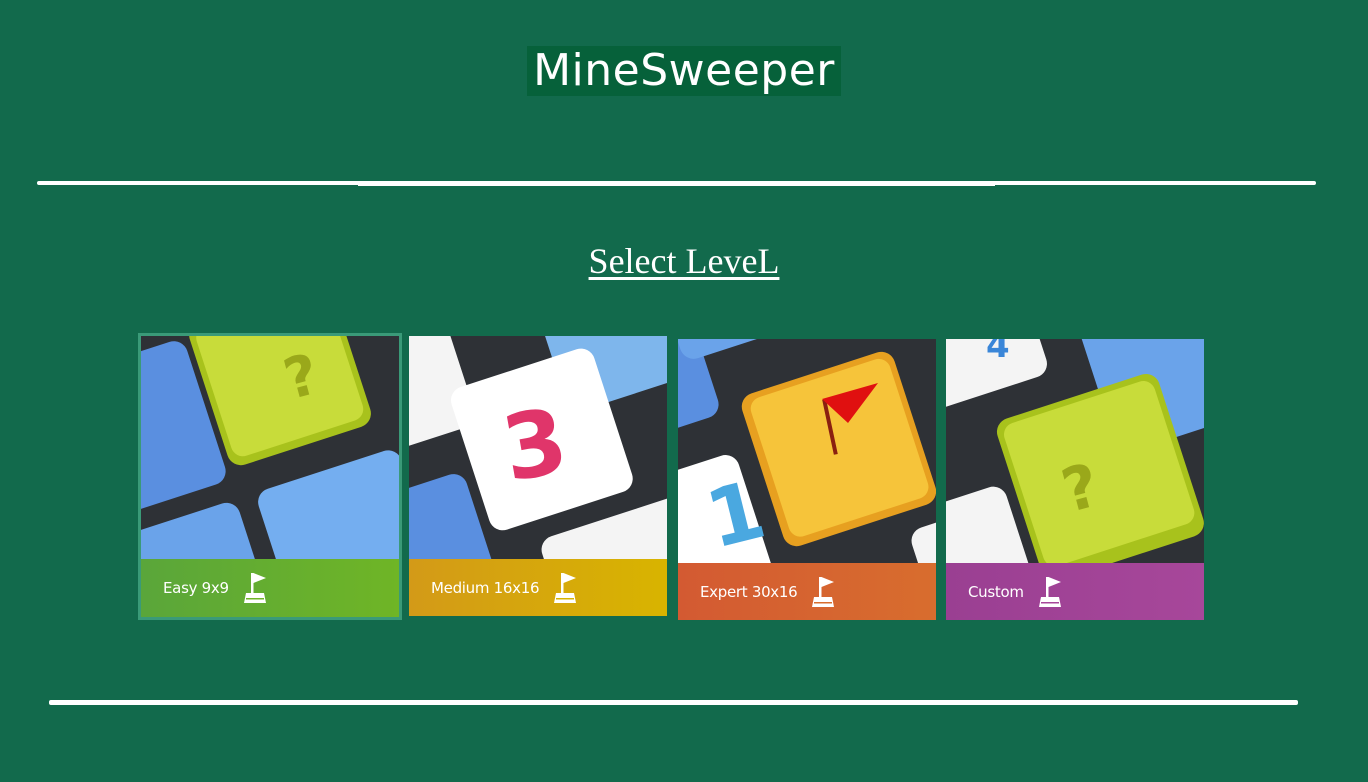 Image resolution: width=1368 pixels, height=782 pixels. I want to click on tile-custom-artwork: ? 4, so click(1075, 451).